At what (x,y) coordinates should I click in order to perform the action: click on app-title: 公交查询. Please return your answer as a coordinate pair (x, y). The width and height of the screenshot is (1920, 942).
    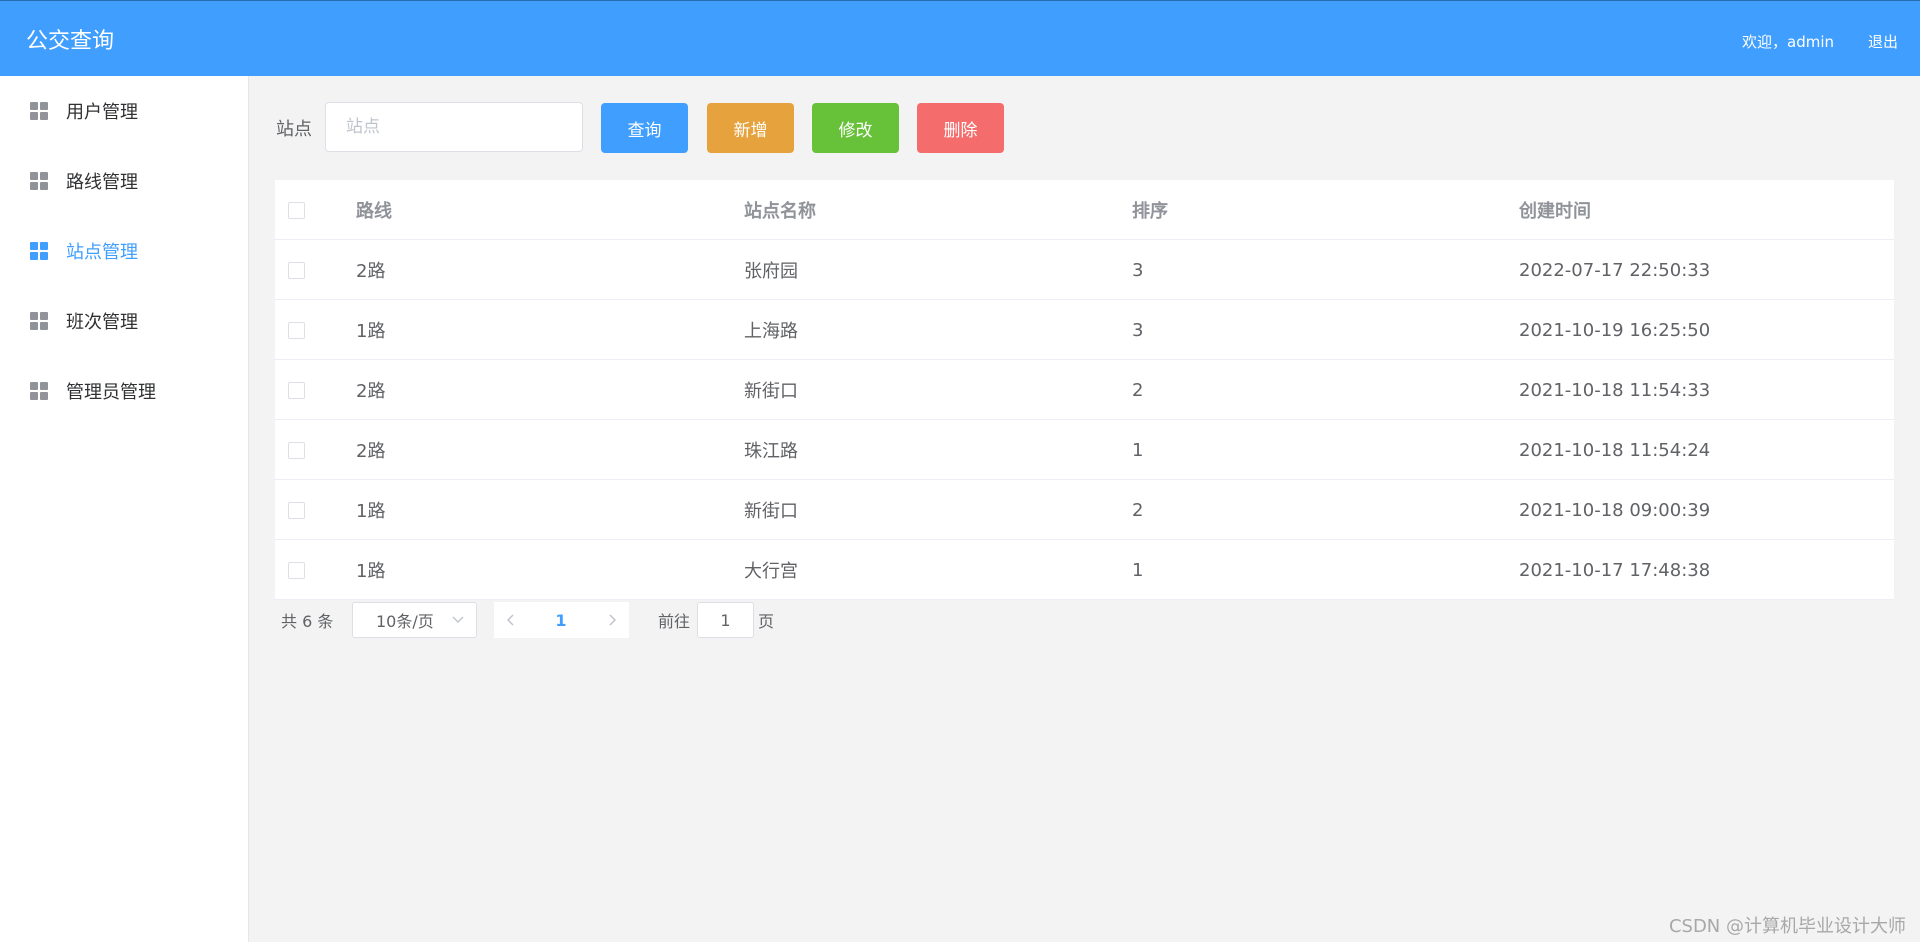
    Looking at the image, I should click on (70, 41).